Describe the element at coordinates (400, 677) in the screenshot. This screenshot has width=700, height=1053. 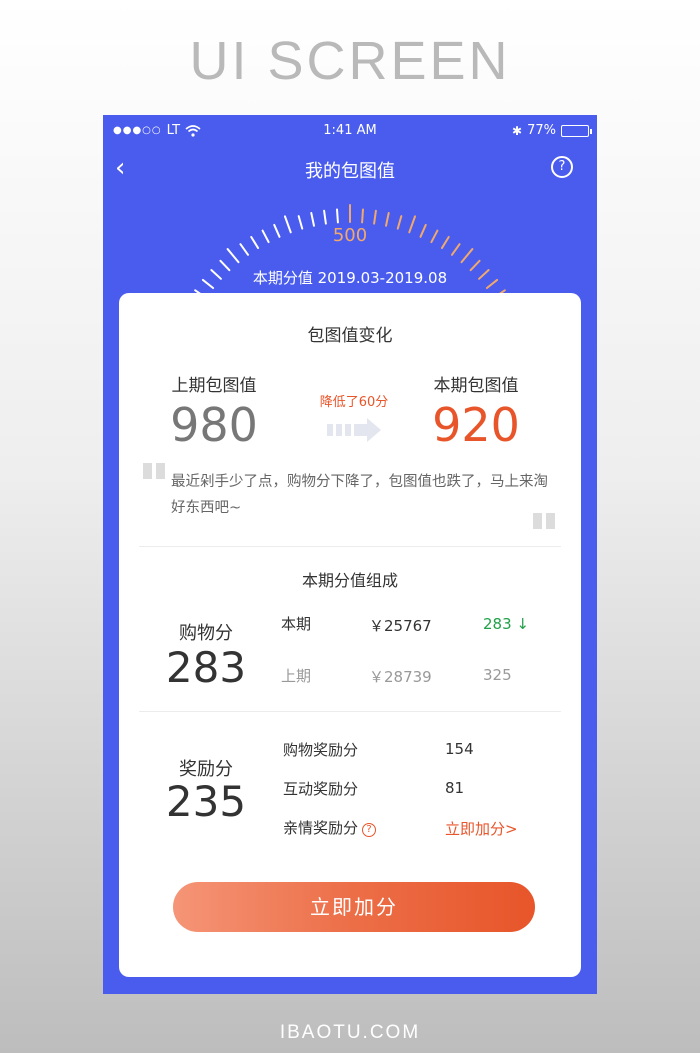
I see `previous-period-amount: ￥28739` at that location.